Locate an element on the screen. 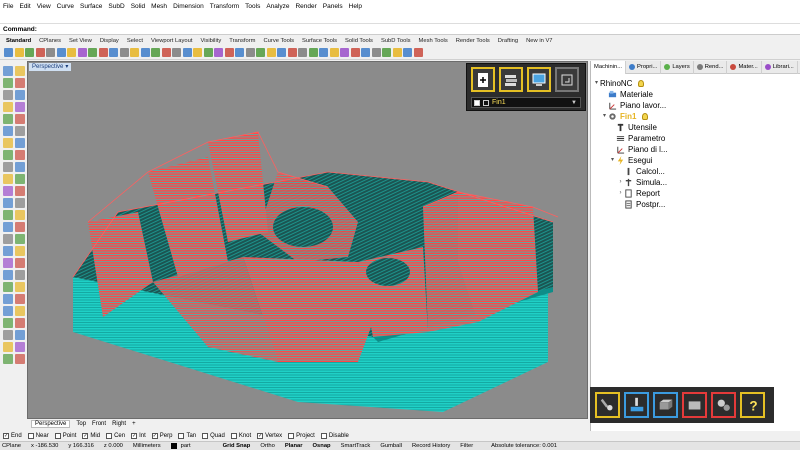  tree-node-rhinonc: ▾ RhinoNC is located at coordinates (696, 83).